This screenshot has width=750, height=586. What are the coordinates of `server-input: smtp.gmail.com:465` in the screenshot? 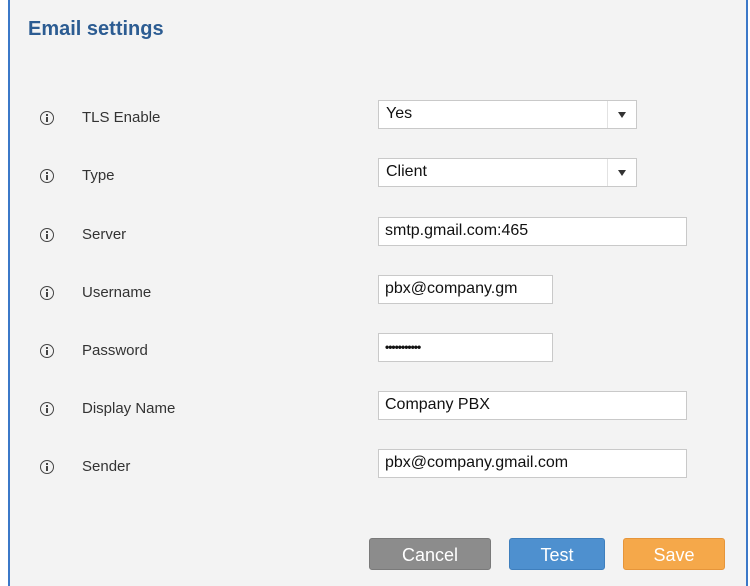 It's located at (532, 231).